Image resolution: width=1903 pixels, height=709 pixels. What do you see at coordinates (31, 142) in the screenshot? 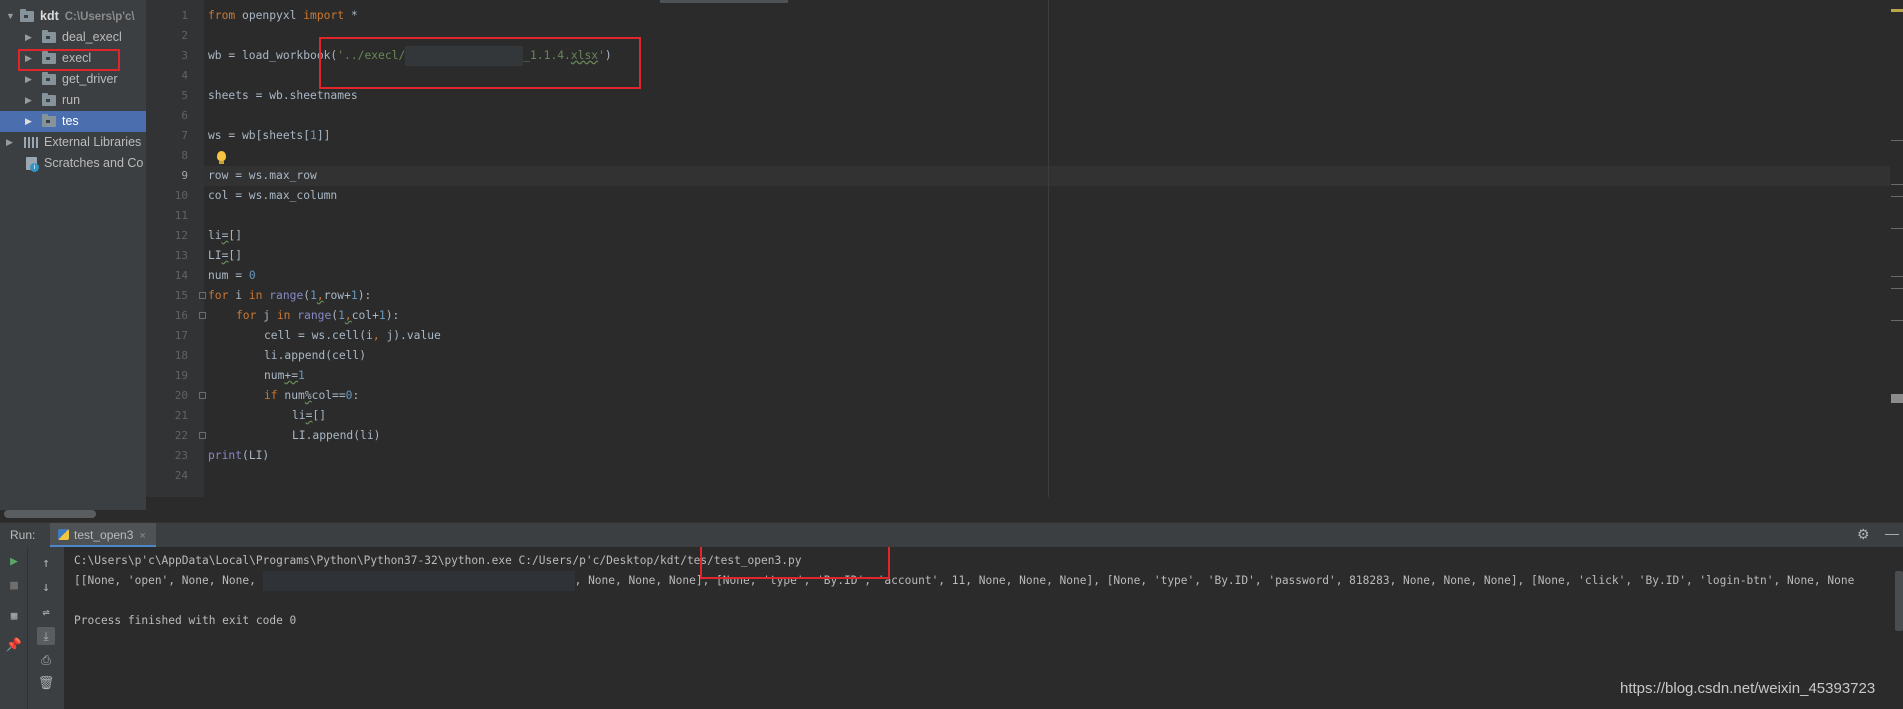
I see `libraries-icon` at bounding box center [31, 142].